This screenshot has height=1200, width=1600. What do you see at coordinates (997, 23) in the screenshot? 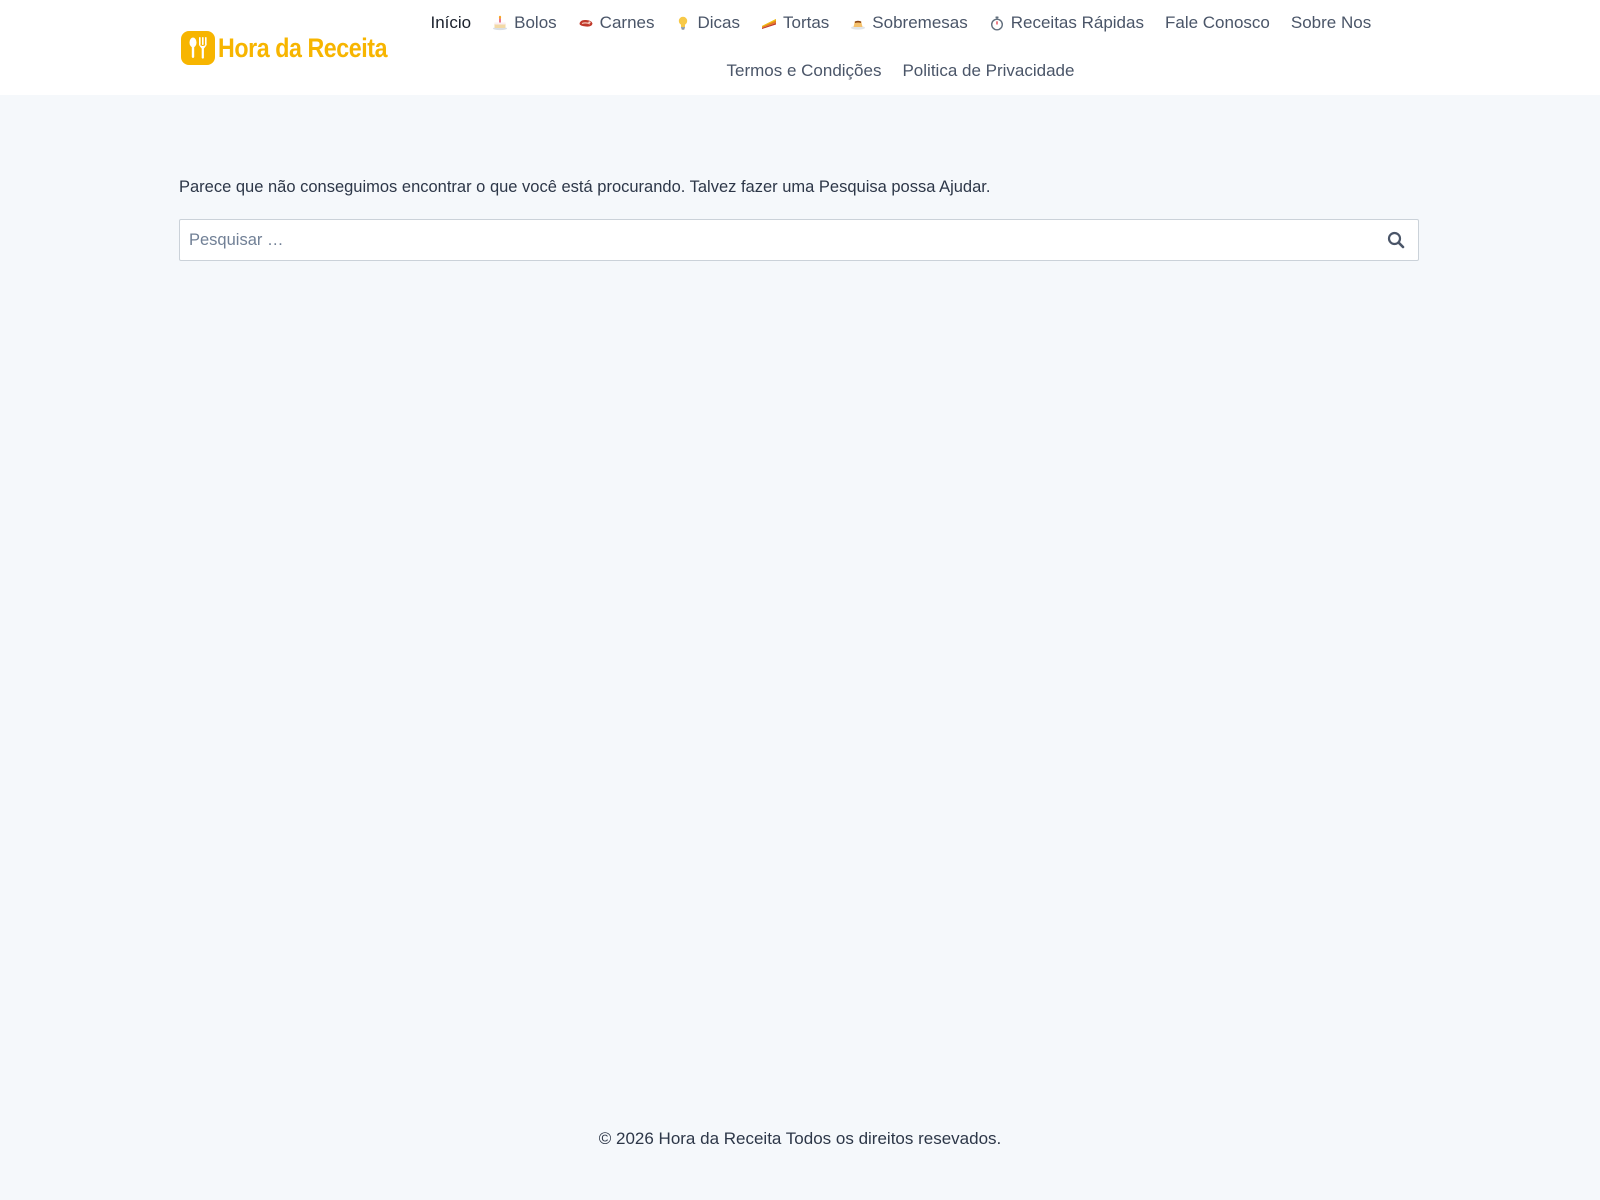
I see `stopwatch-icon` at bounding box center [997, 23].